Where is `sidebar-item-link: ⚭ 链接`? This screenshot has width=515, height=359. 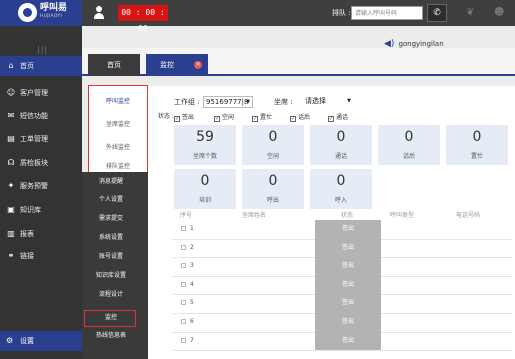
sidebar-item-link: ⚭ 链接 is located at coordinates (41, 256).